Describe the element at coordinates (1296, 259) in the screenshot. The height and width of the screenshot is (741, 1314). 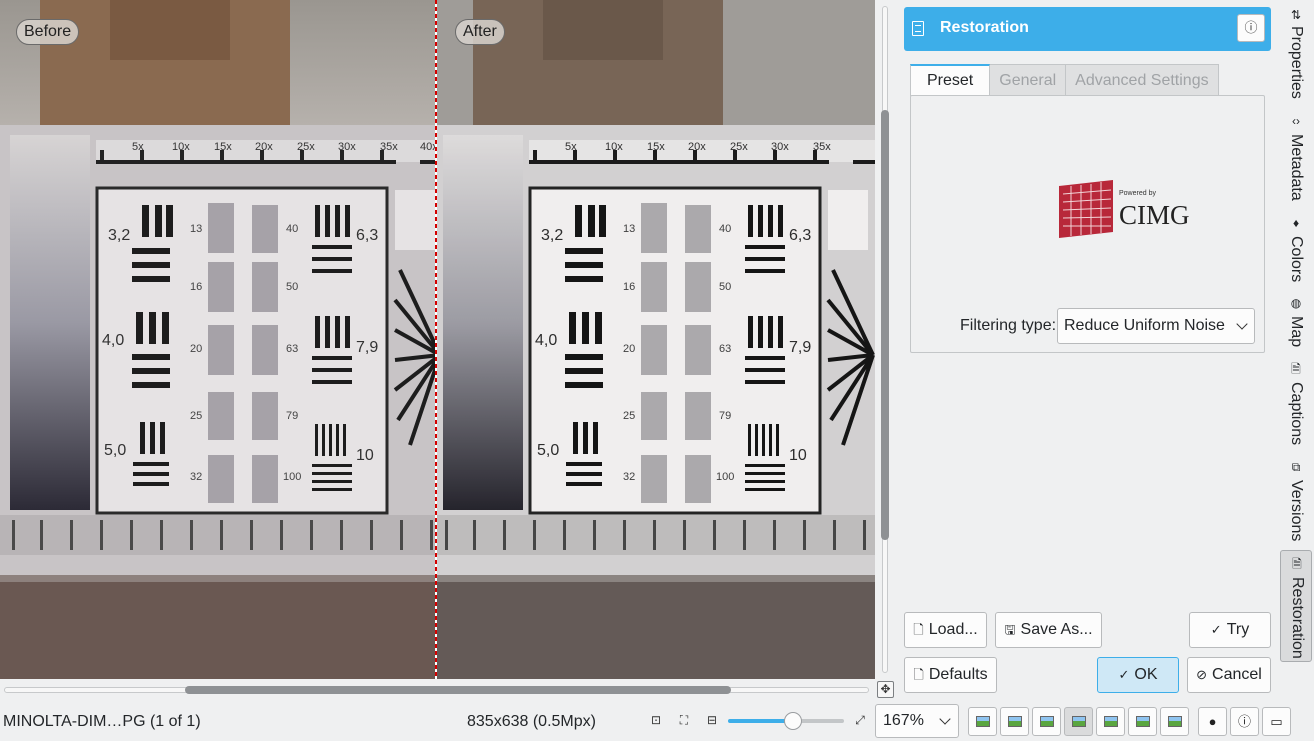
I see `sidebar-tab-label: Colors` at that location.